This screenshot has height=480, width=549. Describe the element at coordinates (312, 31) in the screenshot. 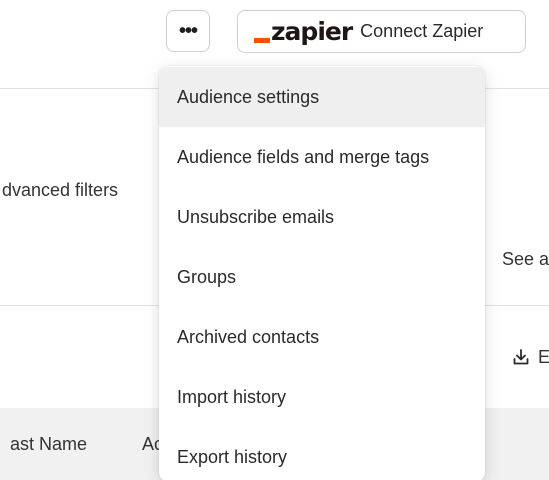

I see `zapier-logo-text: zapier` at that location.